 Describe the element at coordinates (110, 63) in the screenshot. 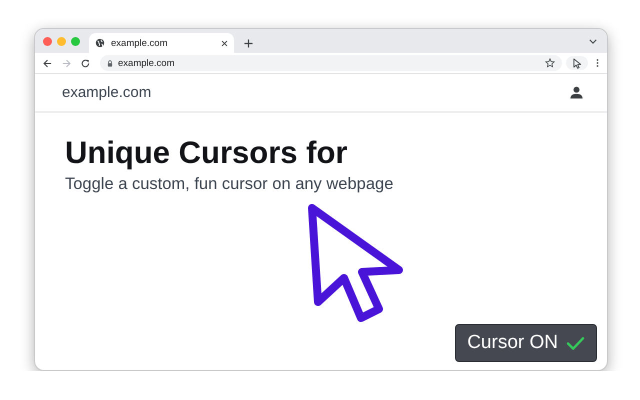

I see `lock-icon` at that location.